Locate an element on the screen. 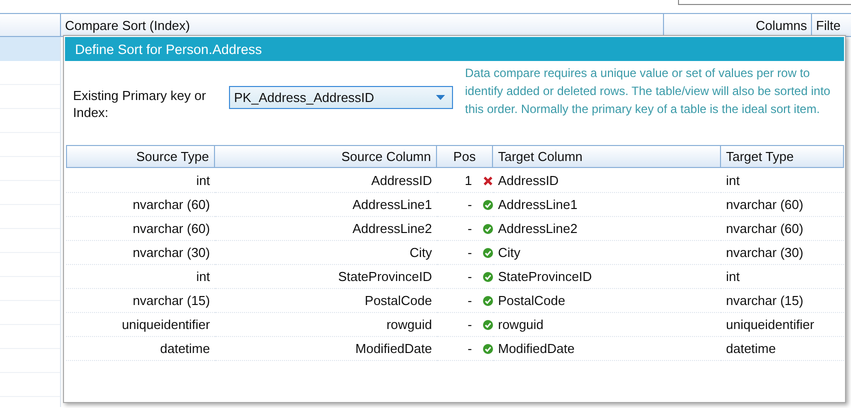  help-text: Data compare requires a unique value or set of values per row to identify added or deleted rows. The table/view will also be sorted into this order. Normally the primary key of a table is the ideal sort item. is located at coordinates (648, 91).